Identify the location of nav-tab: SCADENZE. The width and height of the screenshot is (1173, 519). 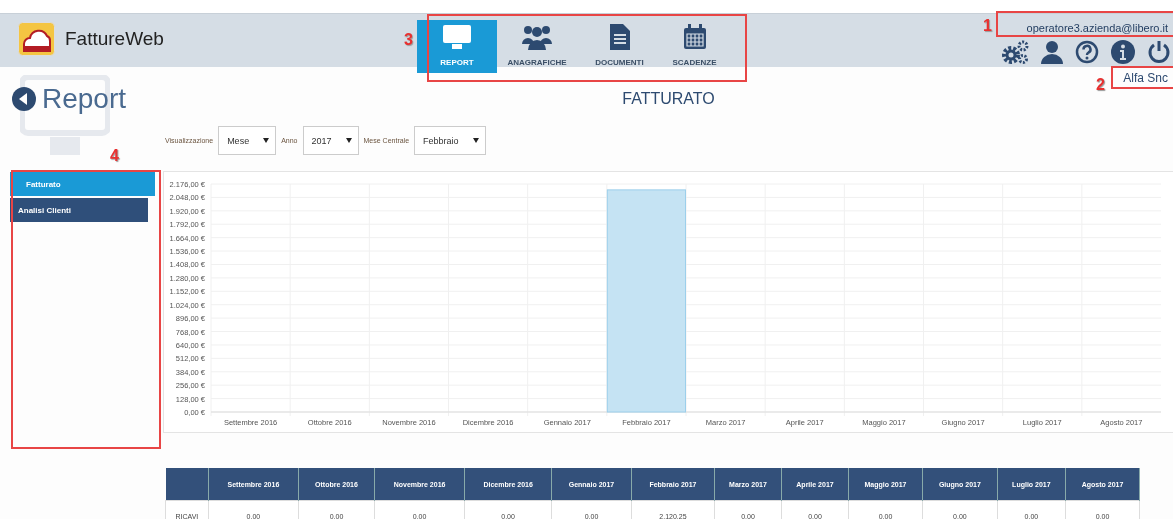
(694, 46).